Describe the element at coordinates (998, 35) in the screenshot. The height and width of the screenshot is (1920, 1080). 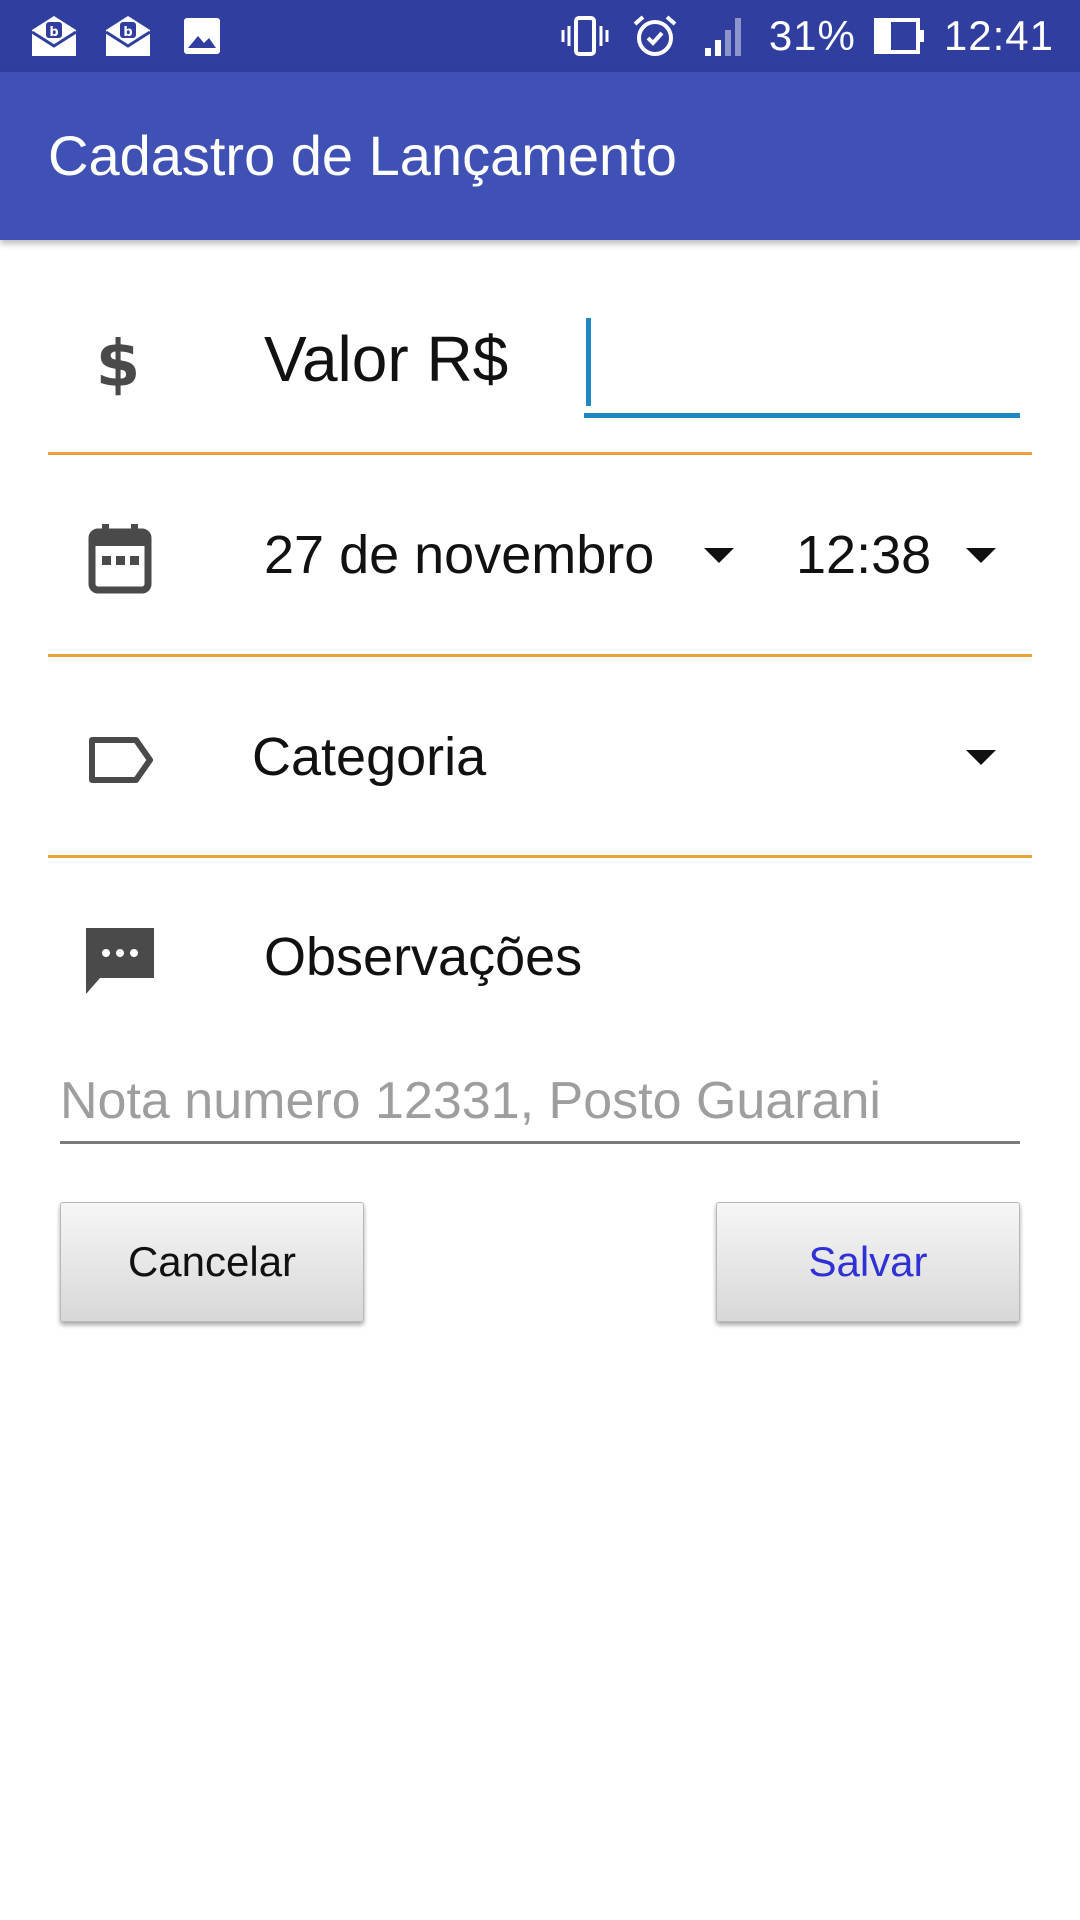
I see `clock: 12:41` at that location.